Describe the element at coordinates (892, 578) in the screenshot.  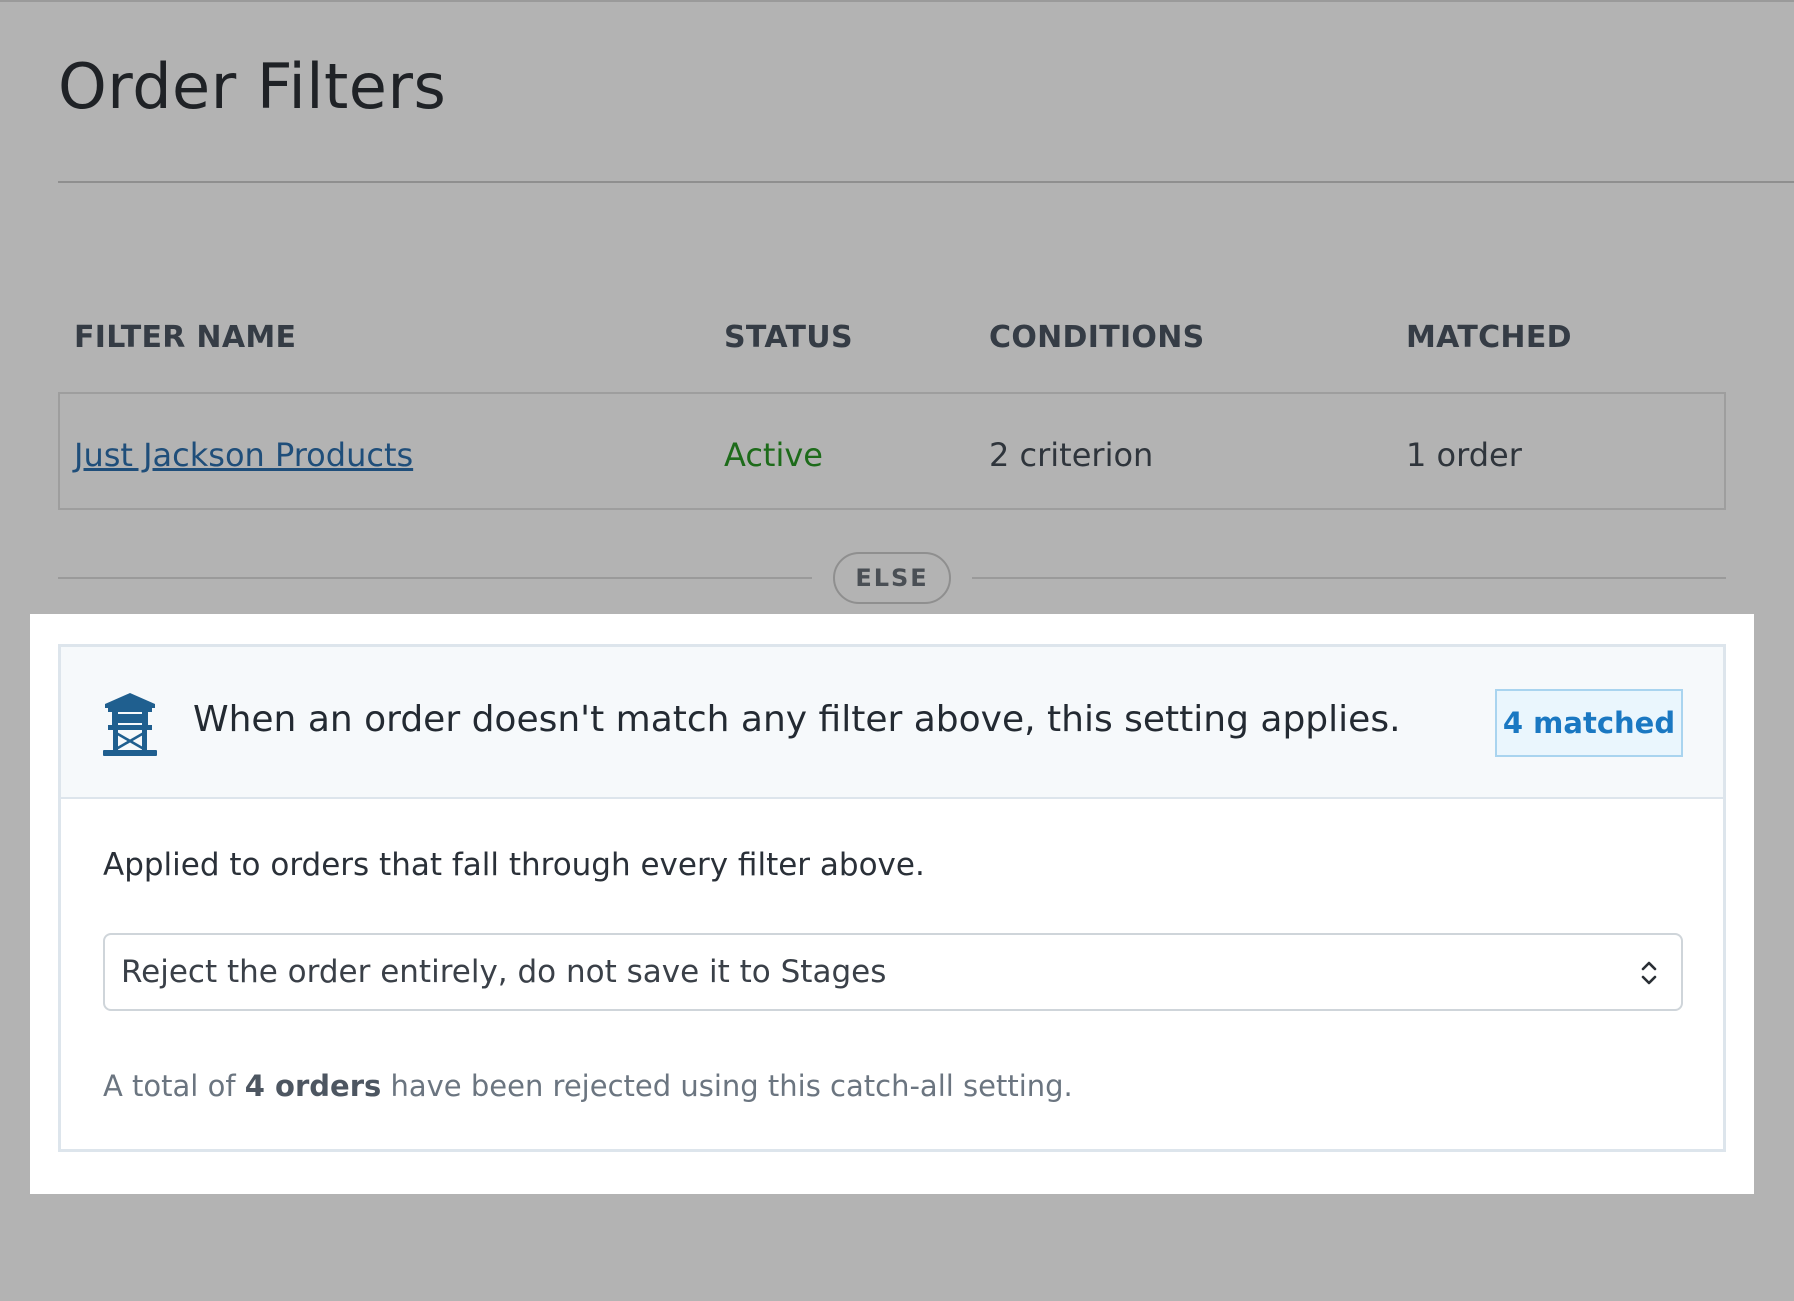
I see `else-label: ELSE` at that location.